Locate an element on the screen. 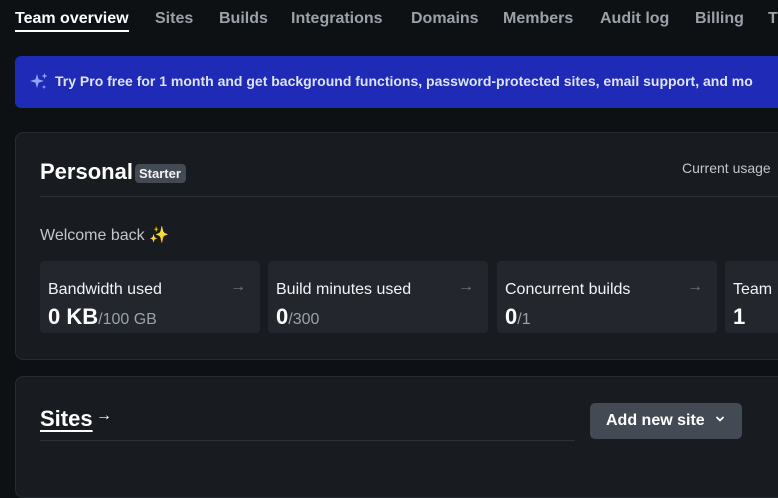 Image resolution: width=778 pixels, height=498 pixels. tab-sites: Sites is located at coordinates (174, 19).